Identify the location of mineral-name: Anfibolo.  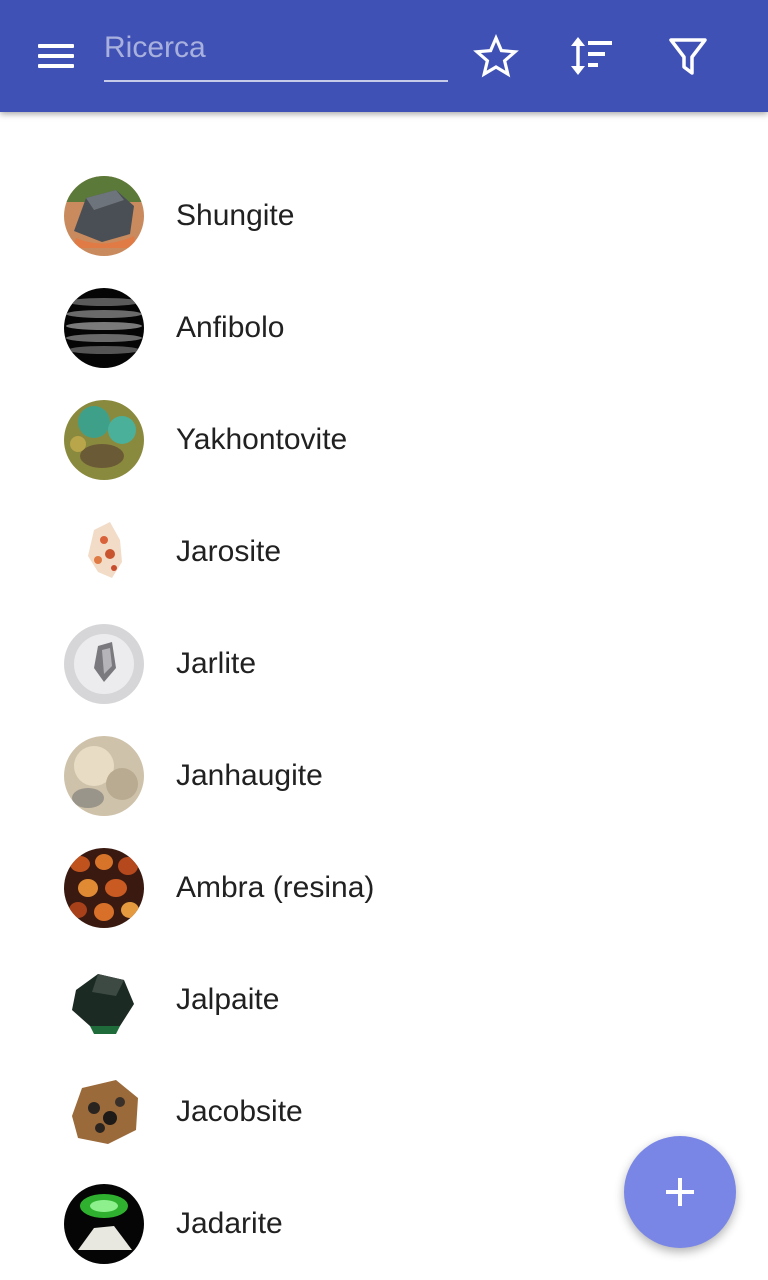
(230, 327).